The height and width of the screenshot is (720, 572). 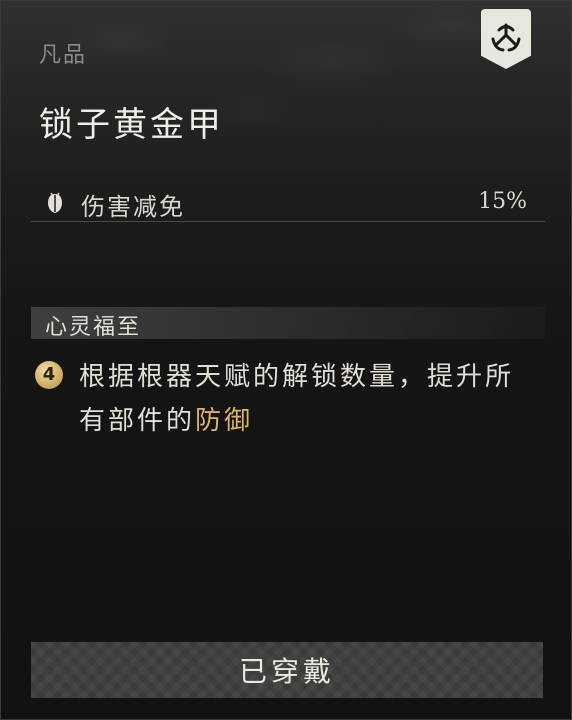 What do you see at coordinates (297, 399) in the screenshot?
I see `set-bonus-desc-text: 根据根器天赋的解锁数量，提升所有部件的` at bounding box center [297, 399].